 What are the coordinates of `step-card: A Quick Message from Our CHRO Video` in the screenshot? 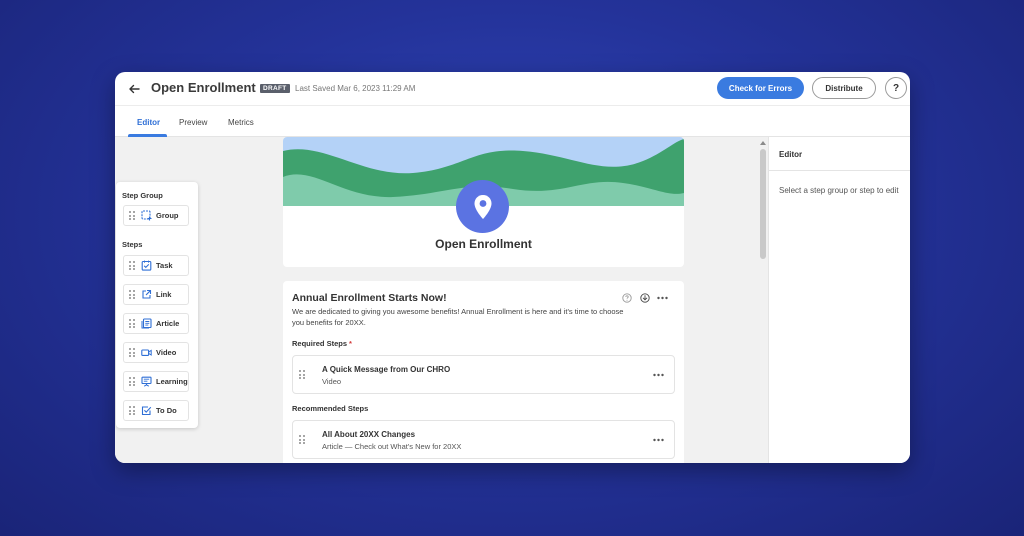 It's located at (483, 374).